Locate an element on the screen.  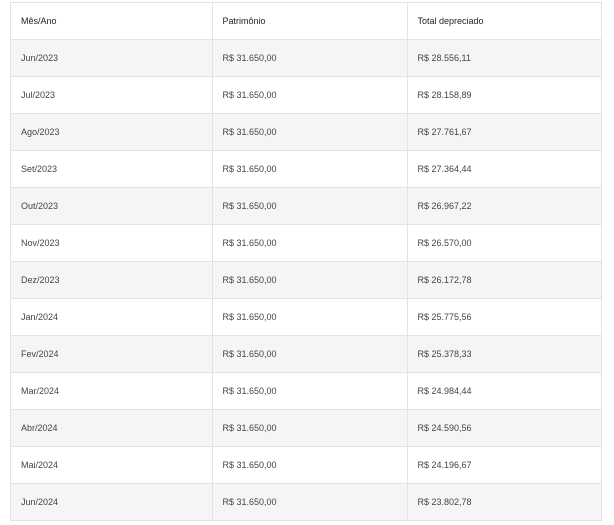
table-row: Set/2023 R$ 31.650,00 R$ 27.364,44 is located at coordinates (306, 169).